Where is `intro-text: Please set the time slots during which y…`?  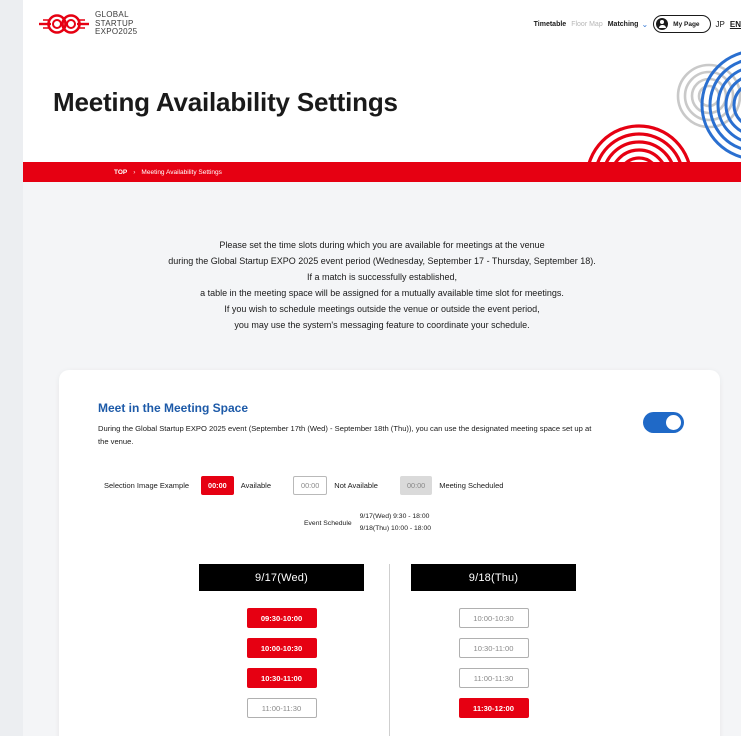 intro-text: Please set the time slots during which y… is located at coordinates (382, 285).